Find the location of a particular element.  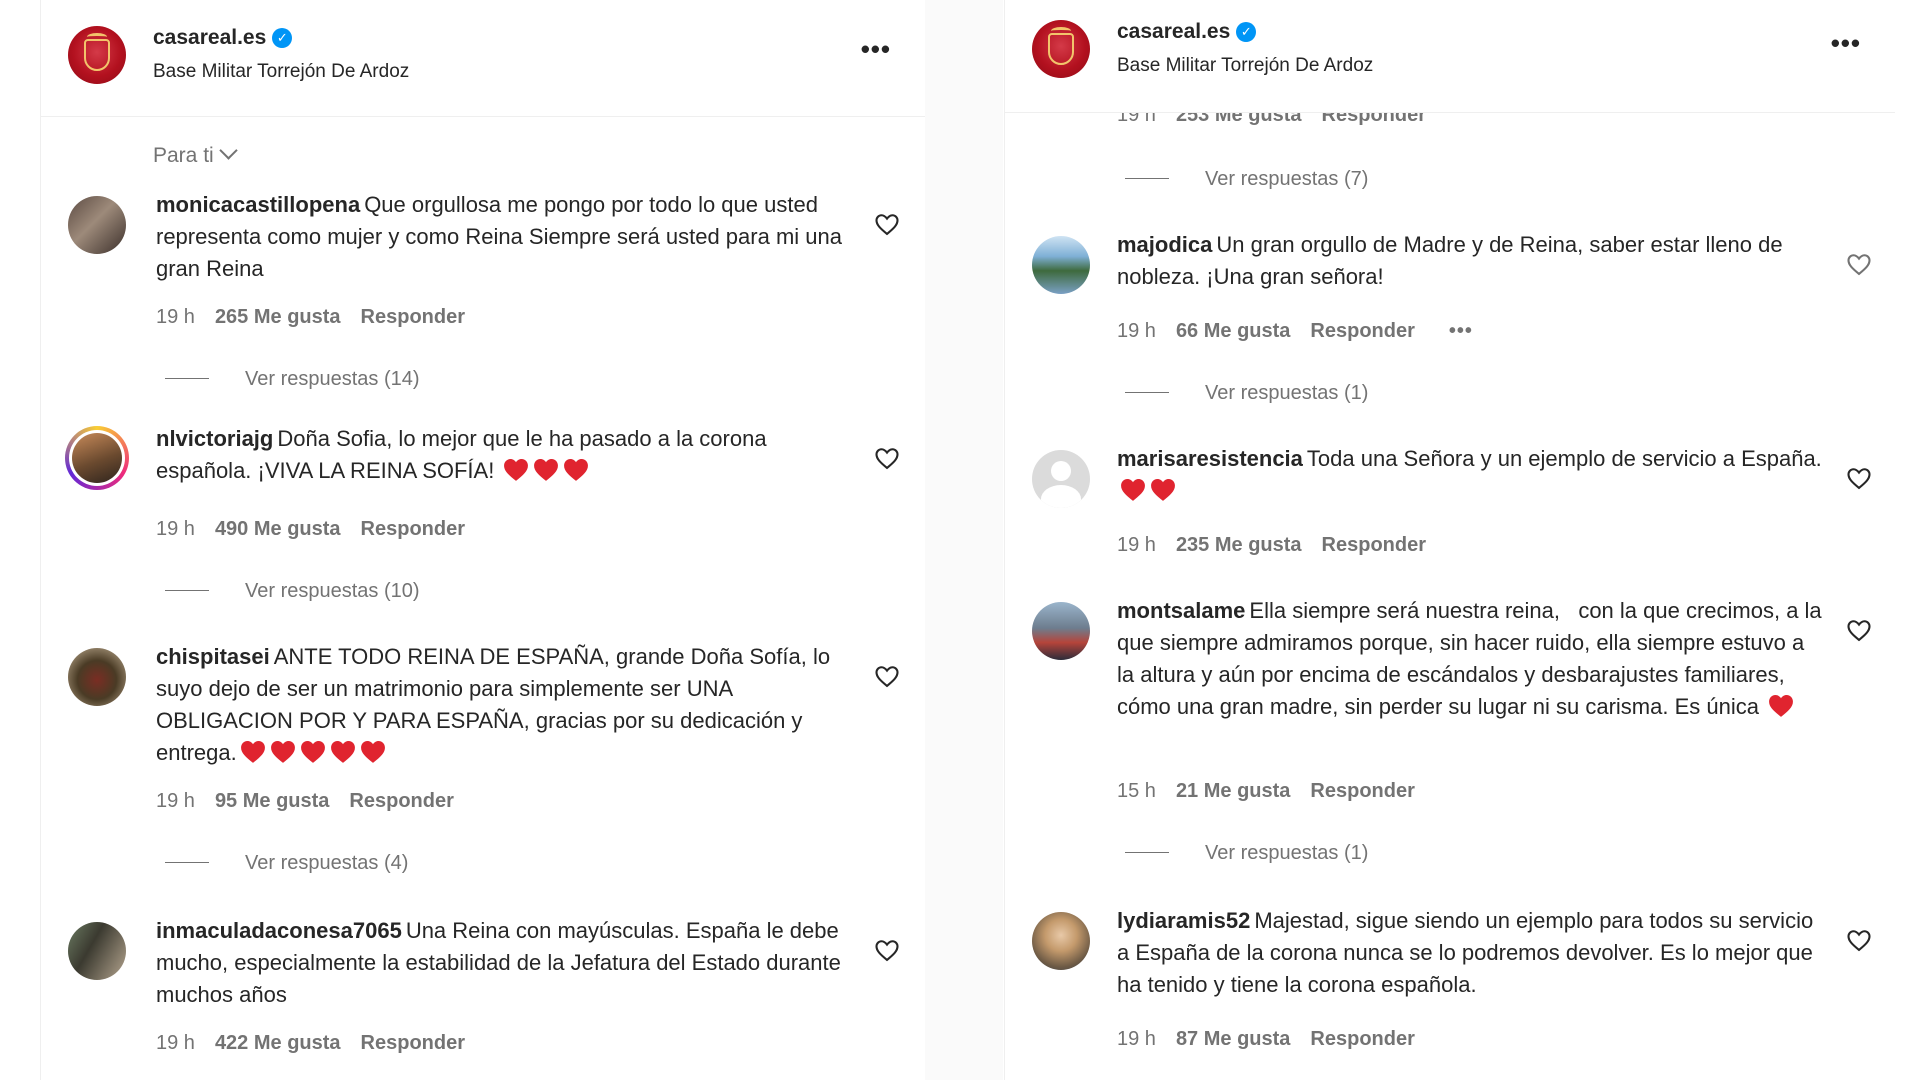

comment-more-options-icon: ••• is located at coordinates (1461, 331).